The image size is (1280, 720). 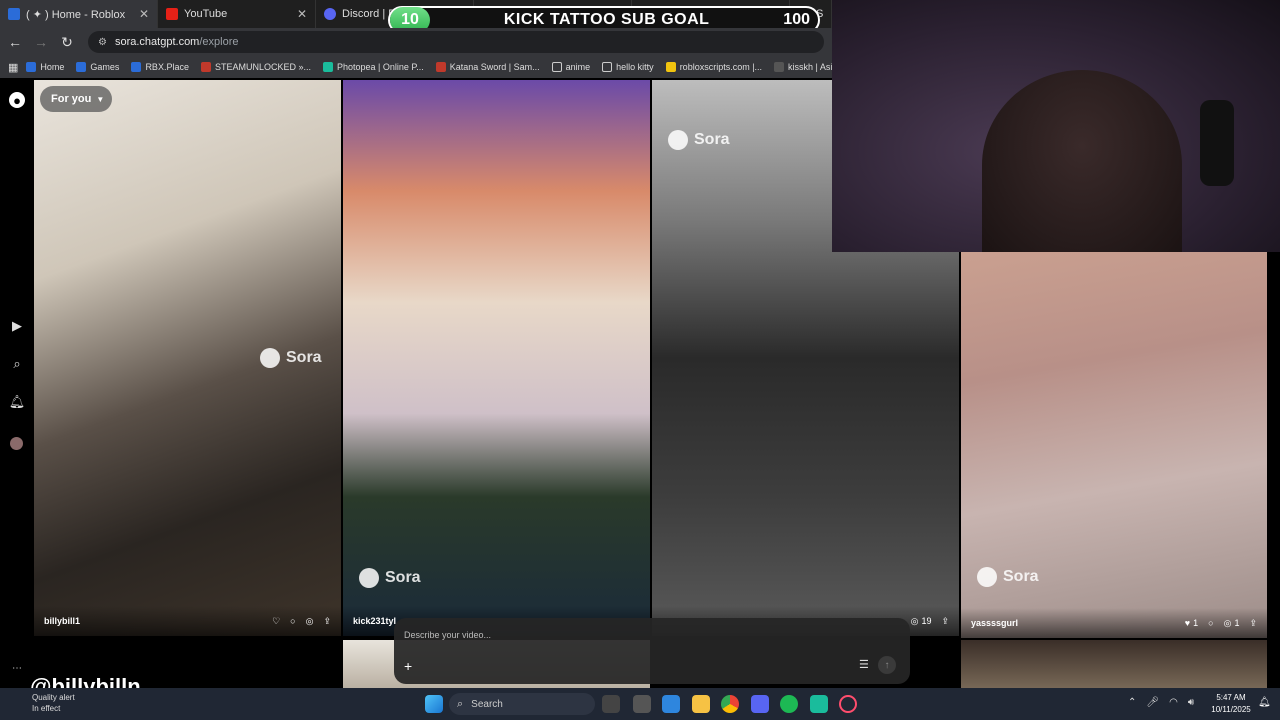 What do you see at coordinates (1152, 702) in the screenshot?
I see `microphone-tray-icon: 🎤︎` at bounding box center [1152, 702].